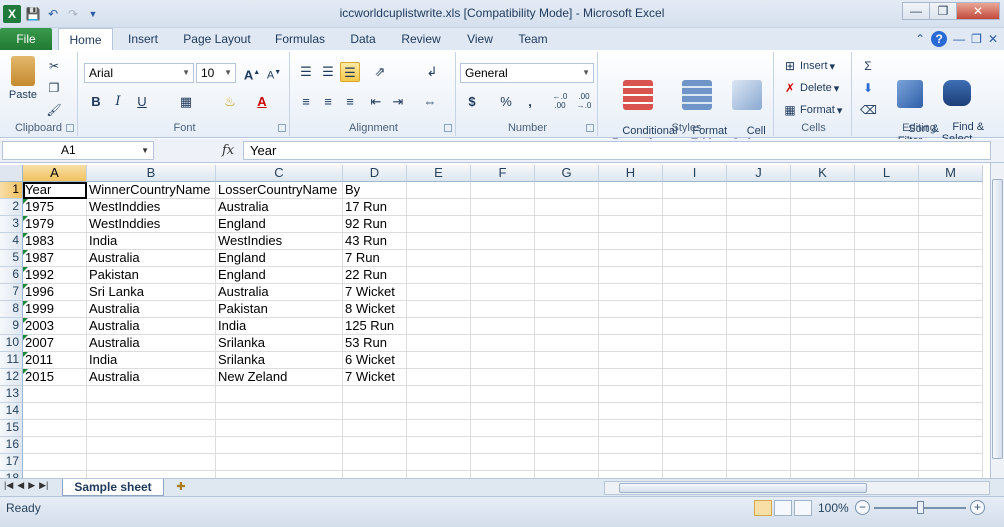  I want to click on cell-b5: Australia, so click(151, 258).